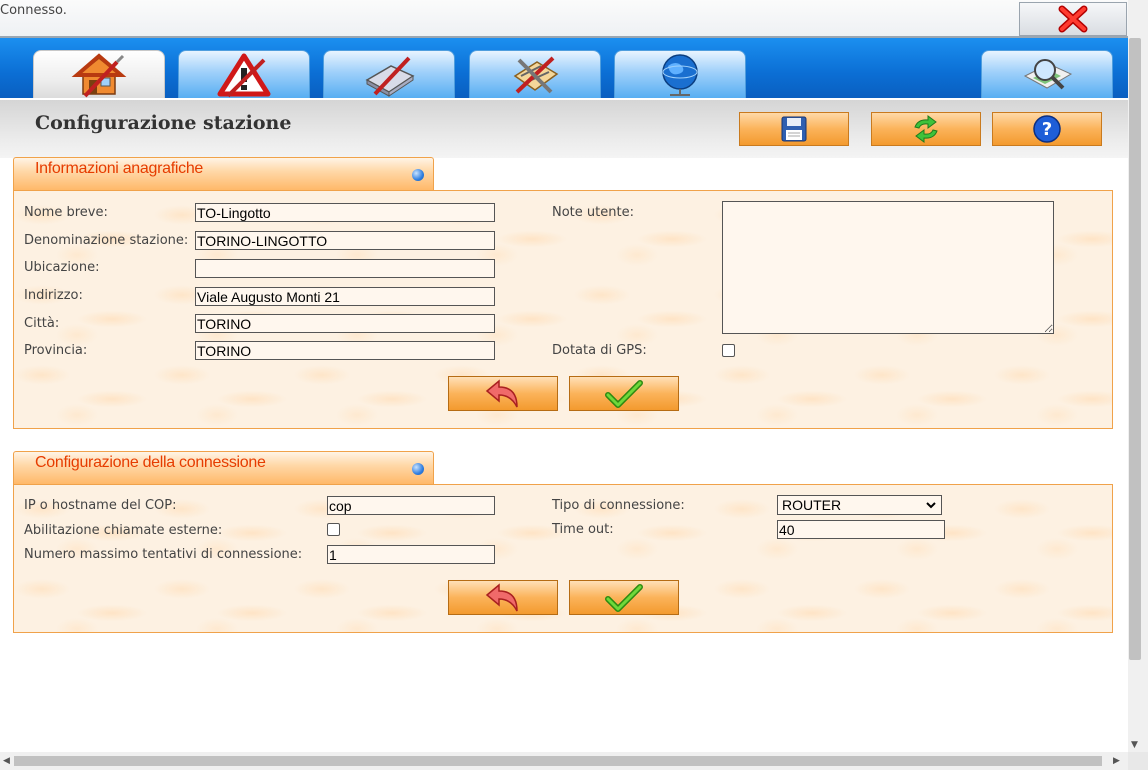  What do you see at coordinates (53, 295) in the screenshot?
I see `indirizzo-label: Indirizzo:` at bounding box center [53, 295].